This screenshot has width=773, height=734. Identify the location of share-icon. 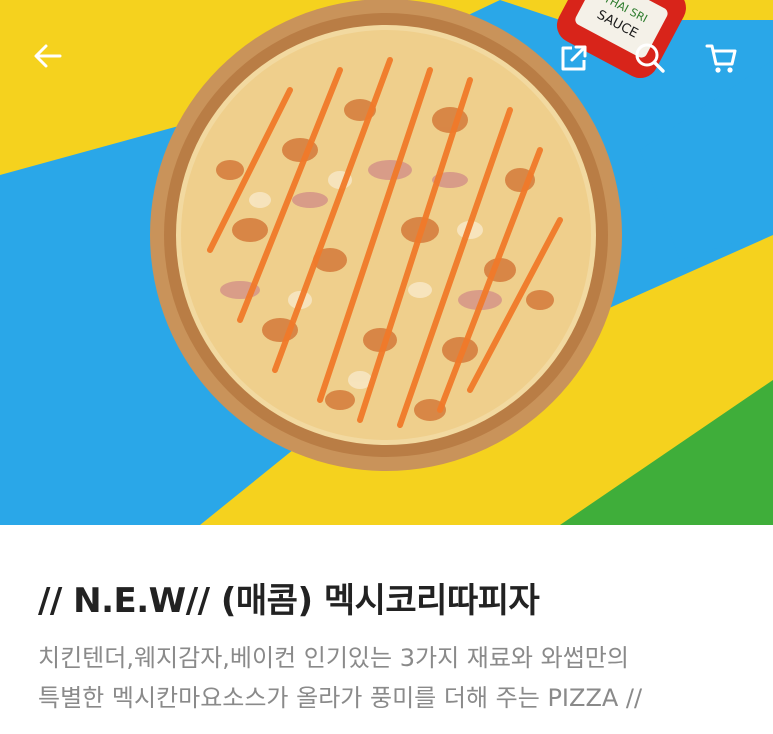
(574, 58).